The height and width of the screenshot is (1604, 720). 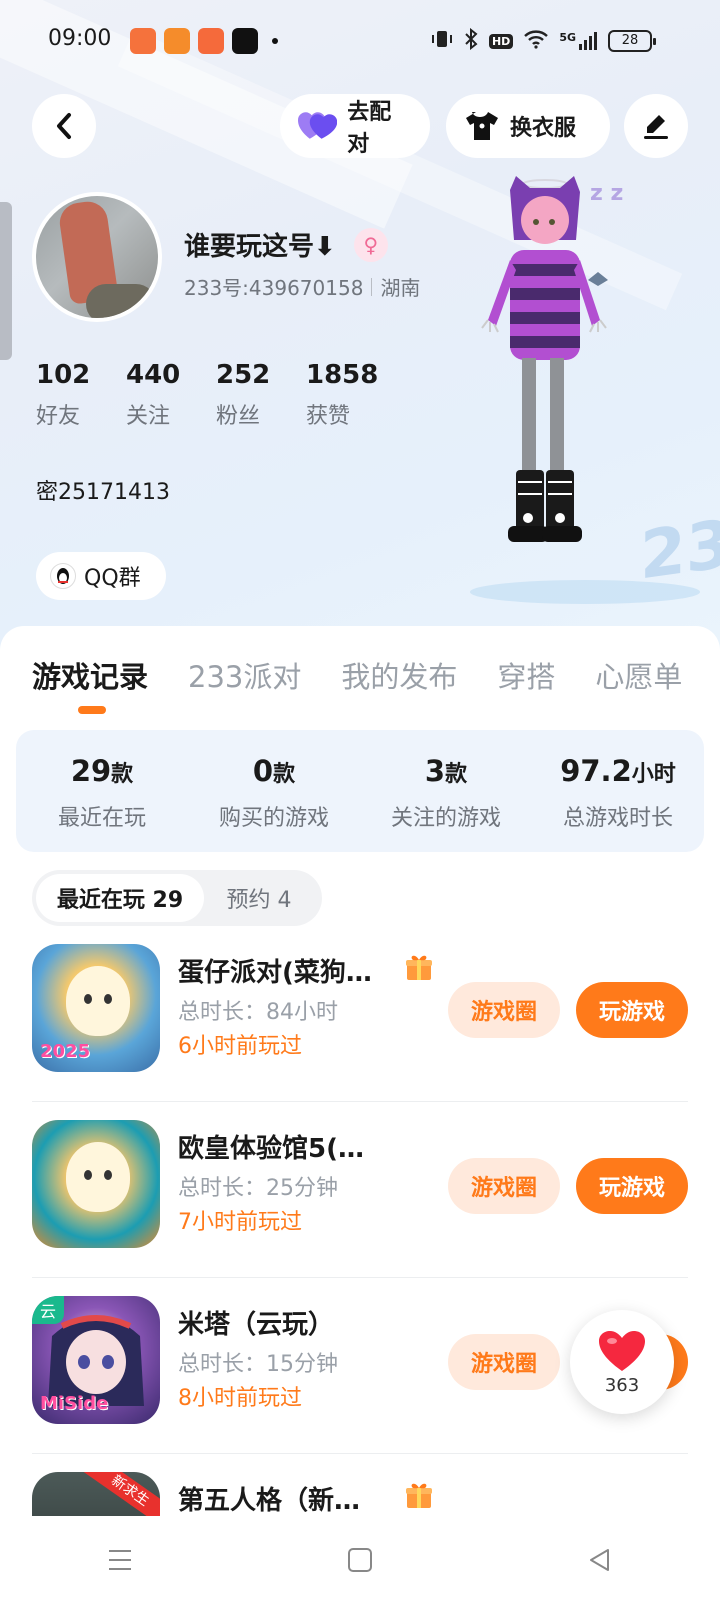 I want to click on game-last-played: 6小时前玩过, so click(x=240, y=1046).